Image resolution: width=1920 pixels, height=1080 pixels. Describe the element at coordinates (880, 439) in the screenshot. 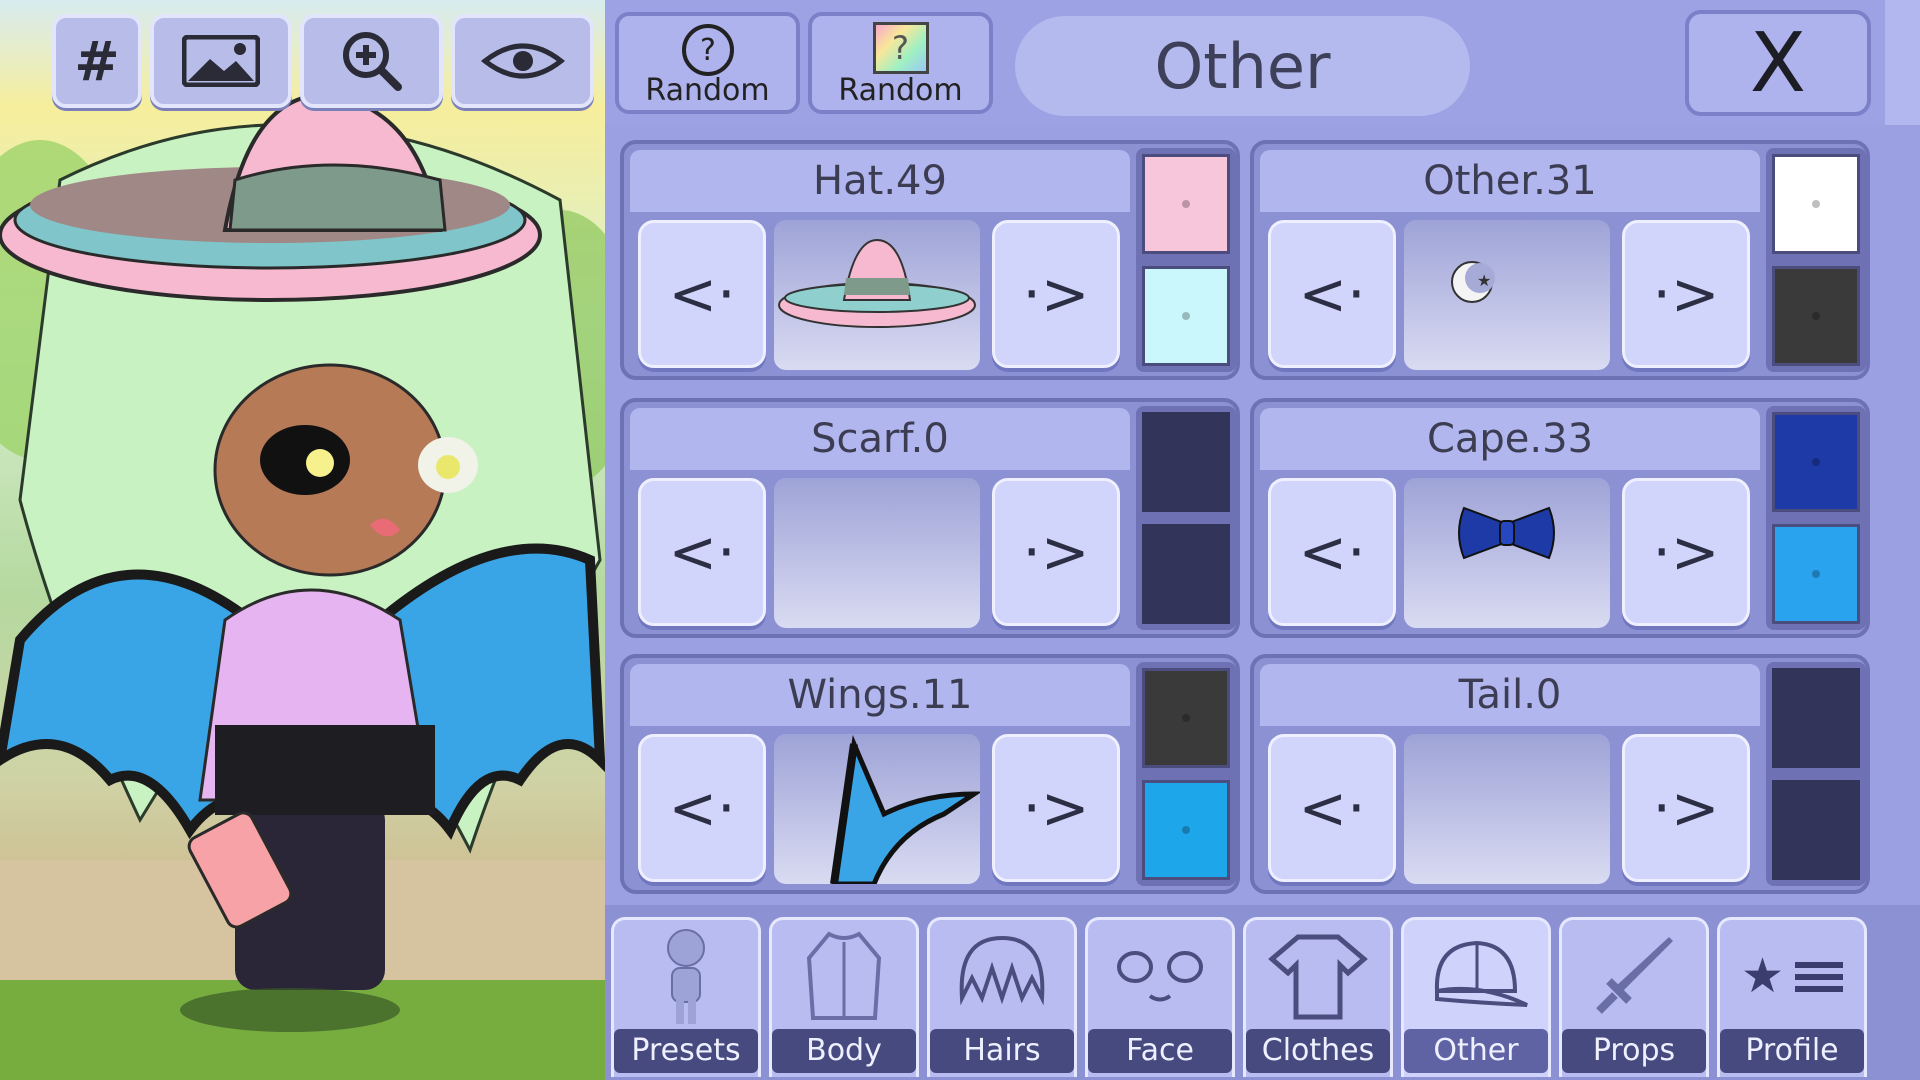

I see `slot-name: Scarf.0` at that location.